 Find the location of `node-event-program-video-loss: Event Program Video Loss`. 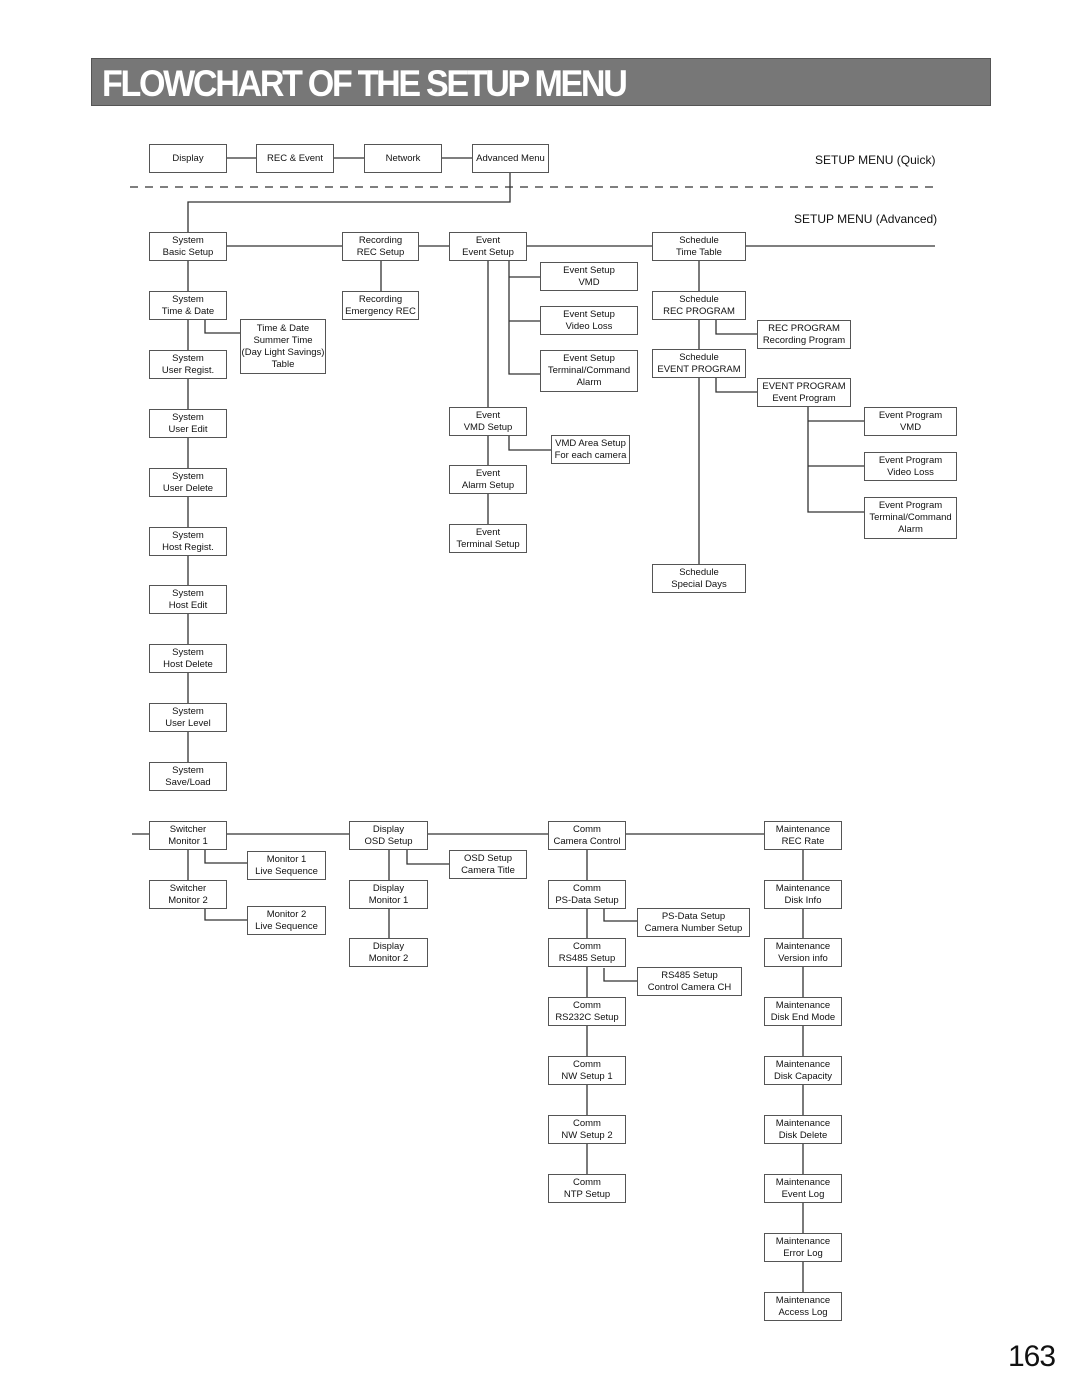

node-event-program-video-loss: Event Program Video Loss is located at coordinates (910, 466).